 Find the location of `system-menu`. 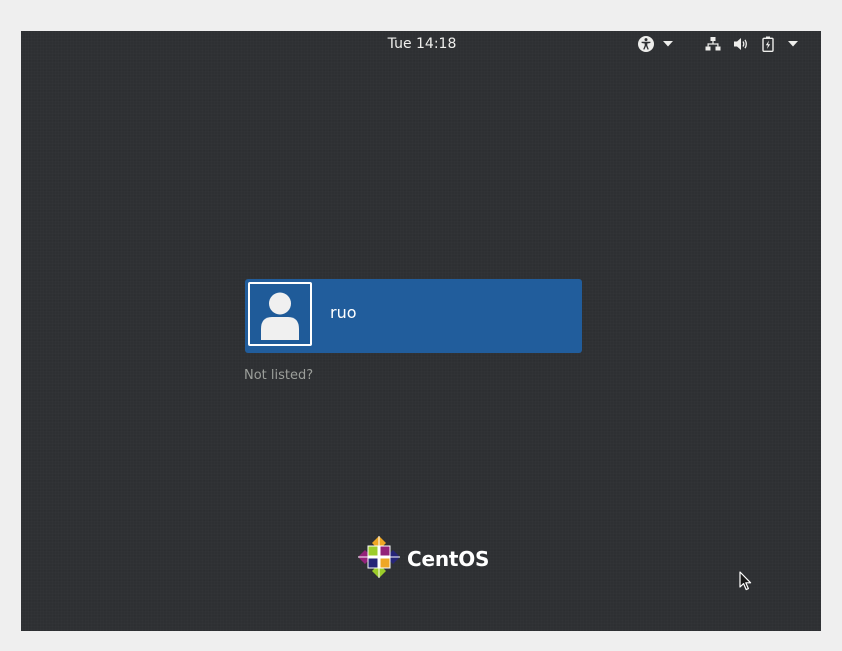

system-menu is located at coordinates (758, 44).